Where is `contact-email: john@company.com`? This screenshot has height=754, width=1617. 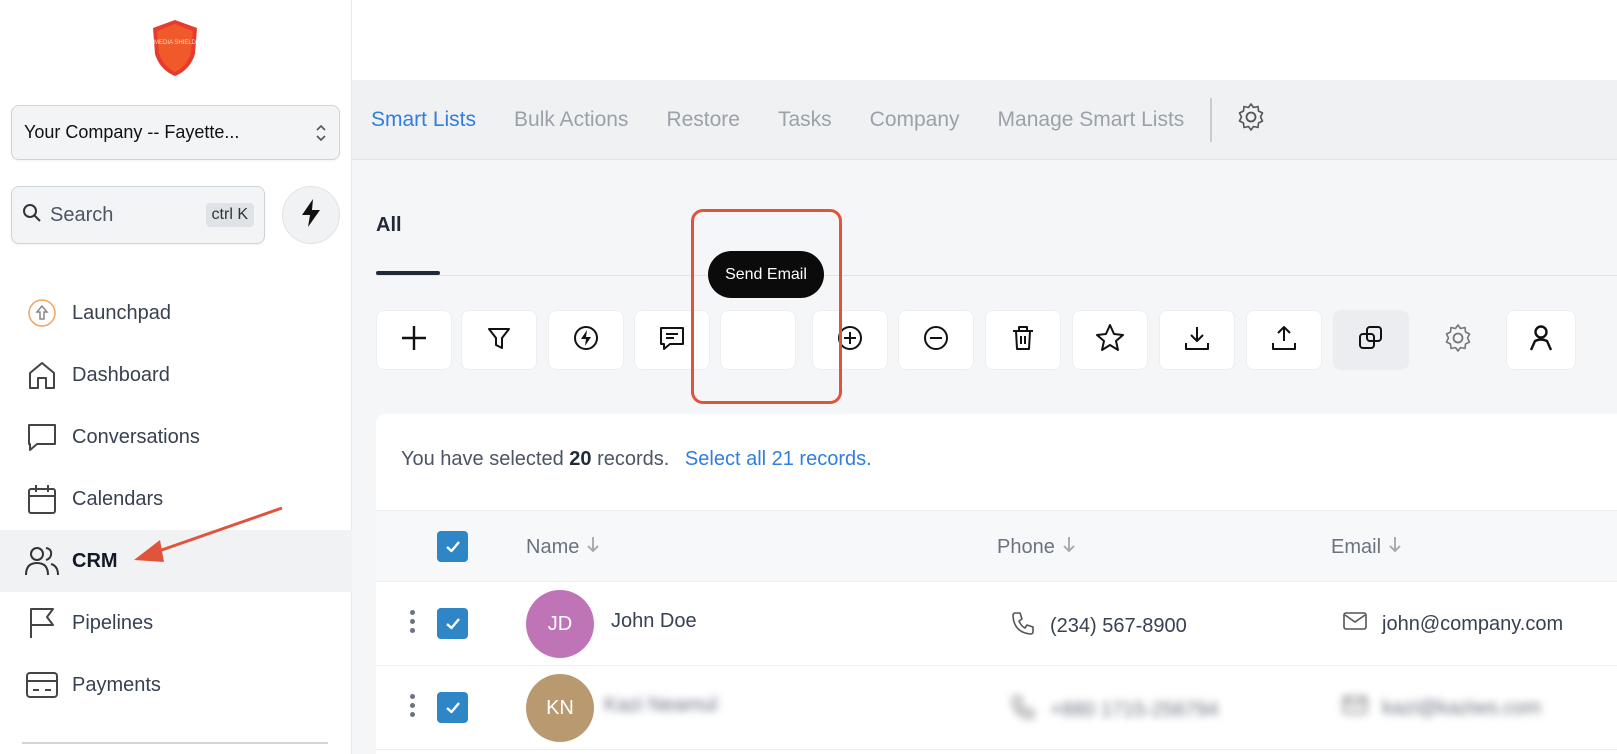
contact-email: john@company.com is located at coordinates (1452, 624).